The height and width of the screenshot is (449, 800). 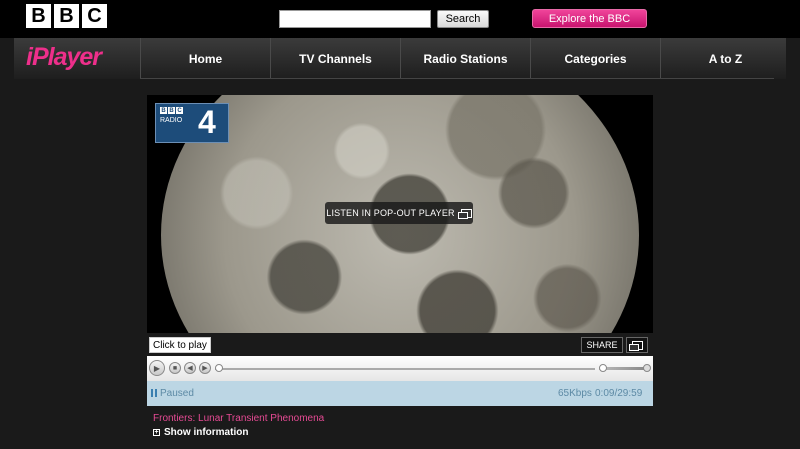 I want to click on click-to-play-tooltip: Click to play, so click(x=180, y=345).